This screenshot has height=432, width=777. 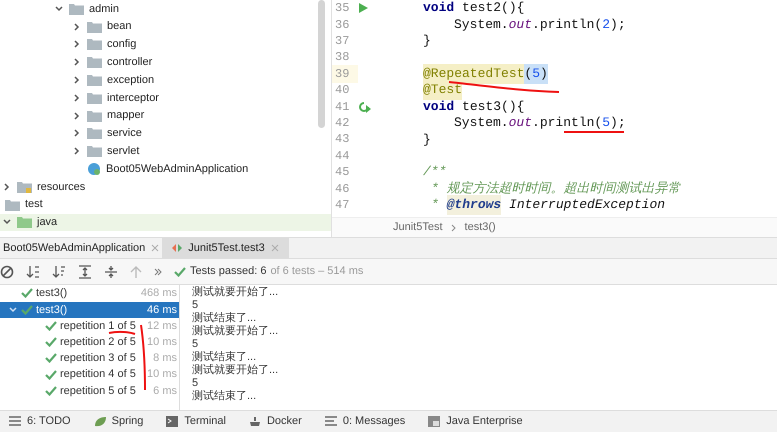 What do you see at coordinates (317, 272) in the screenshot?
I see `status-detail: of 6 tests – 514 ms` at bounding box center [317, 272].